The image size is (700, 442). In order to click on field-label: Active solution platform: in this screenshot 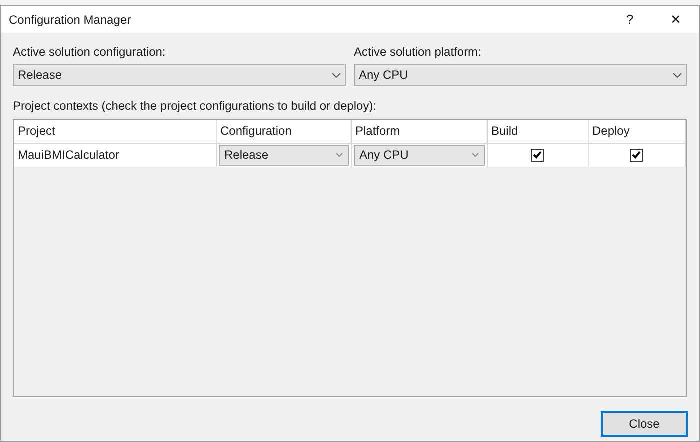, I will do `click(418, 52)`.